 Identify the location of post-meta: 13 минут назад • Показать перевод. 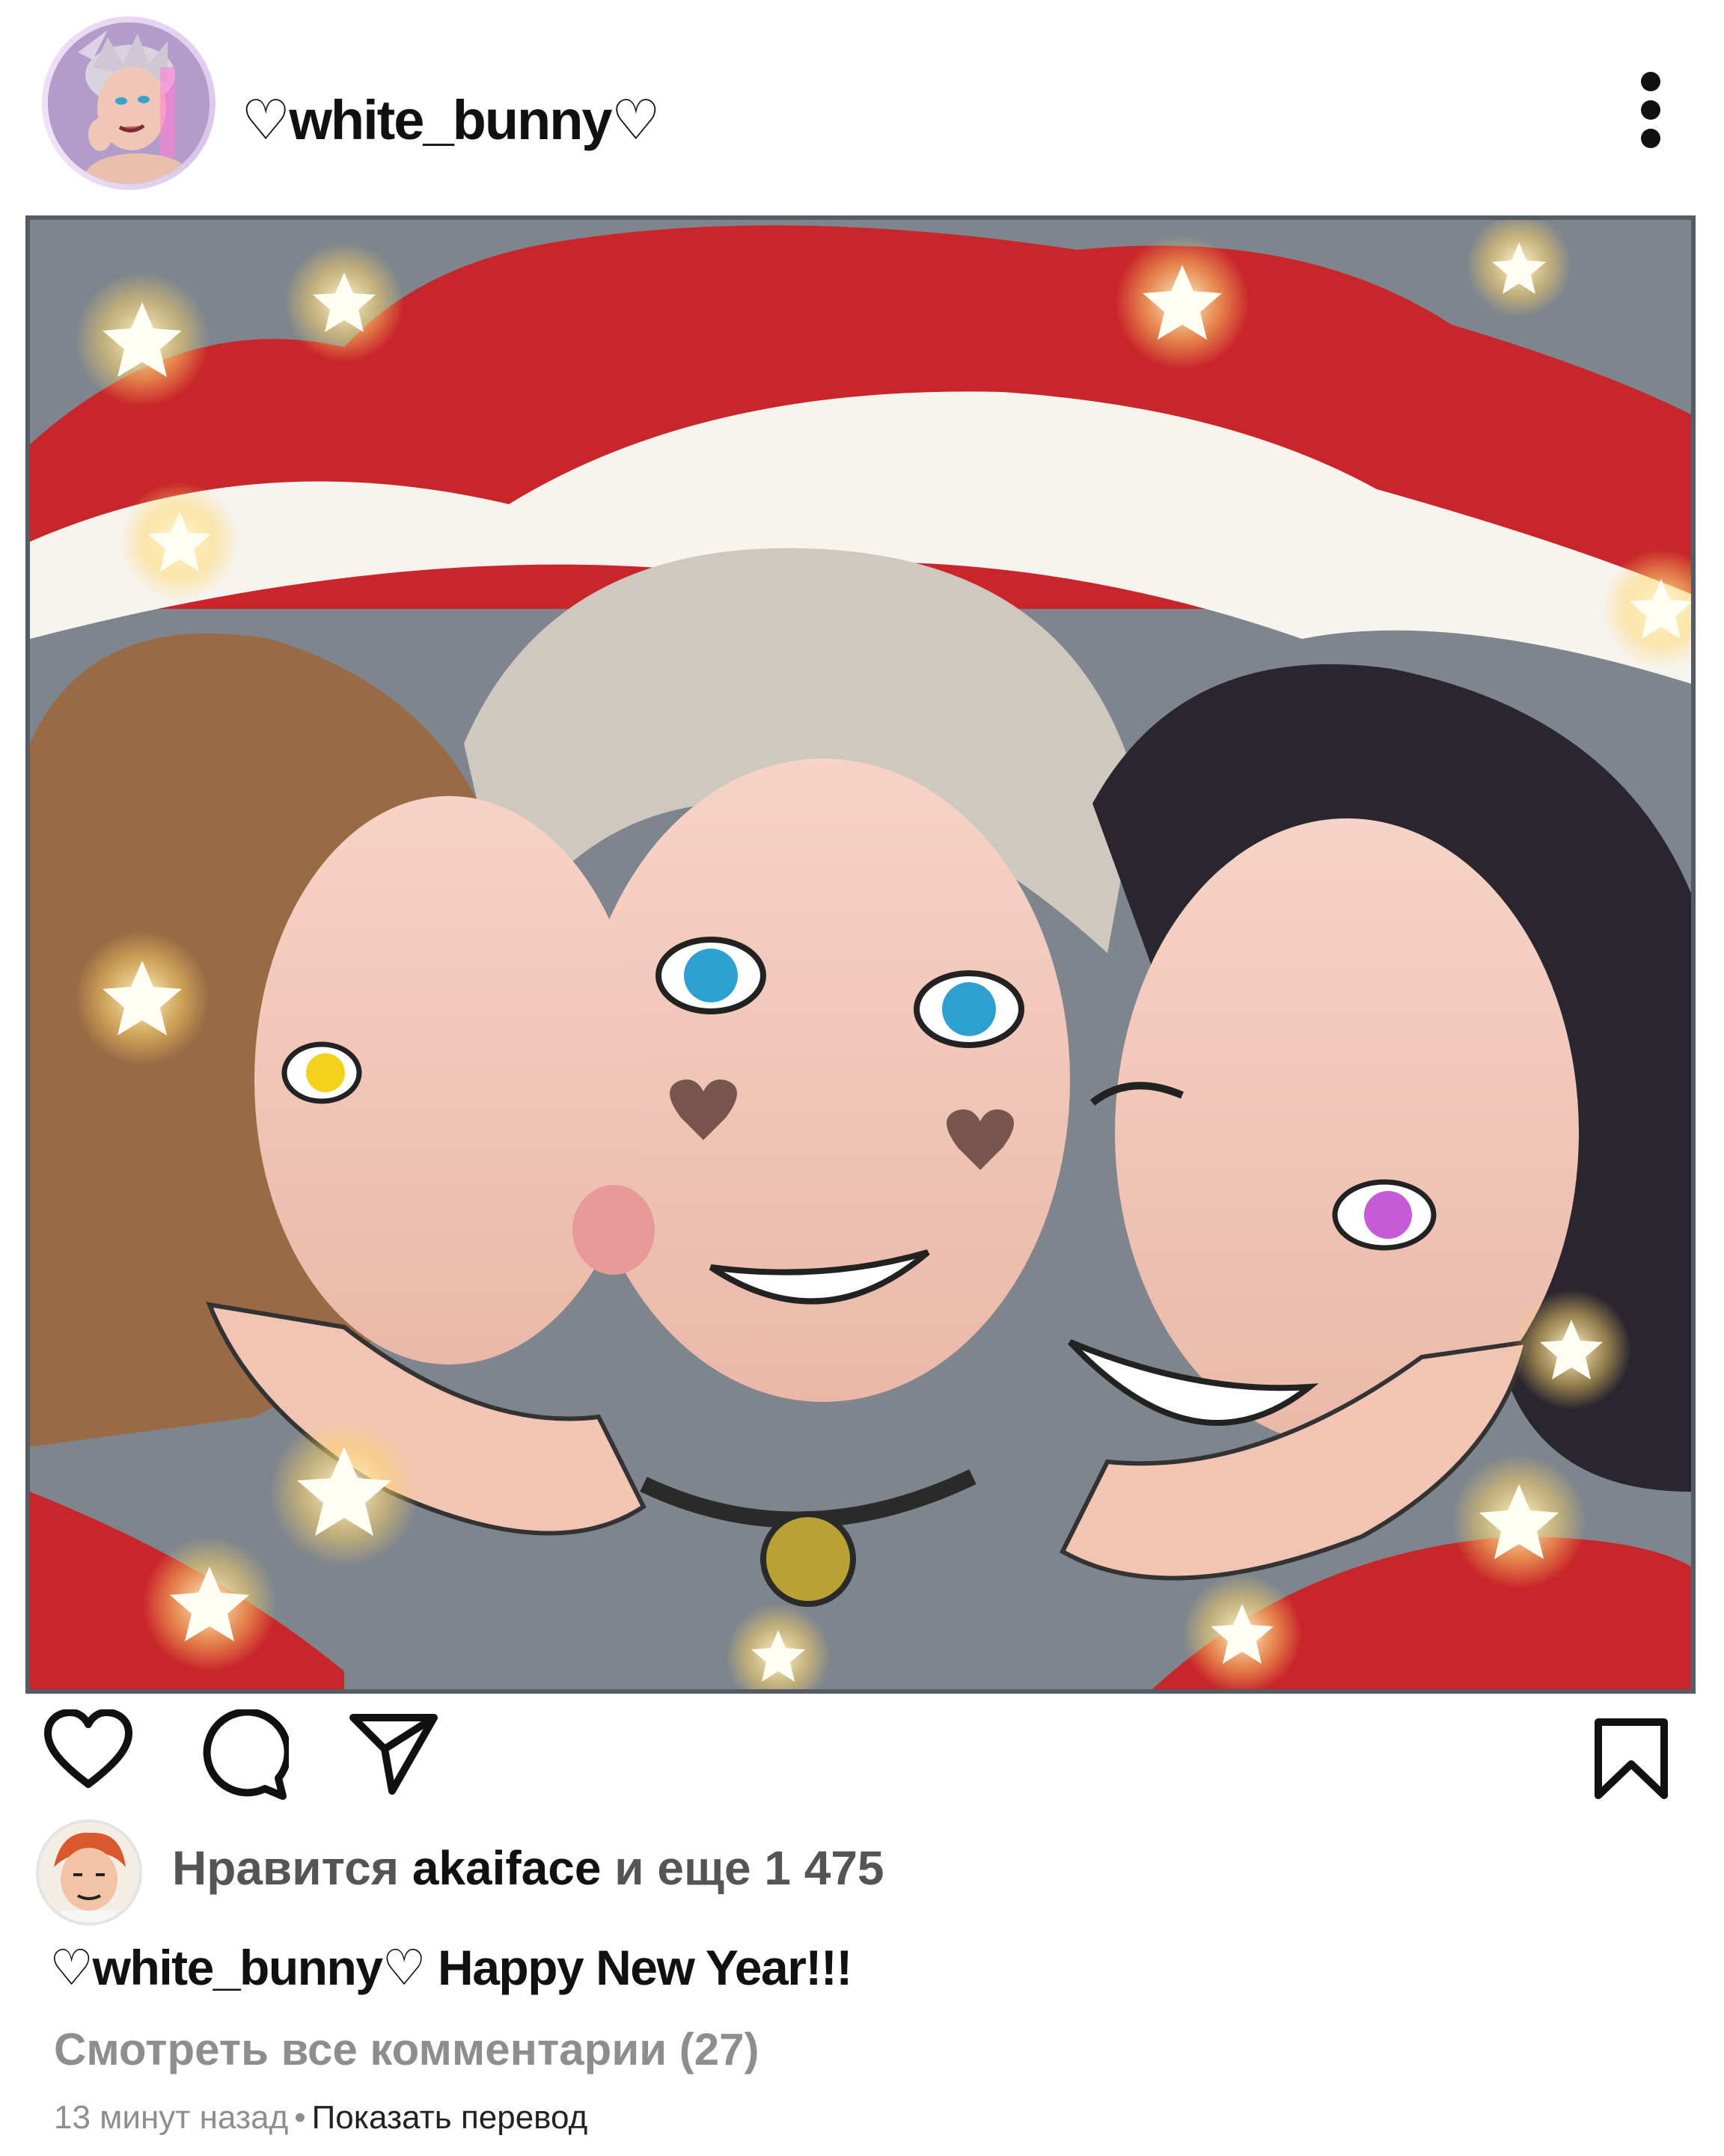
(320, 2118).